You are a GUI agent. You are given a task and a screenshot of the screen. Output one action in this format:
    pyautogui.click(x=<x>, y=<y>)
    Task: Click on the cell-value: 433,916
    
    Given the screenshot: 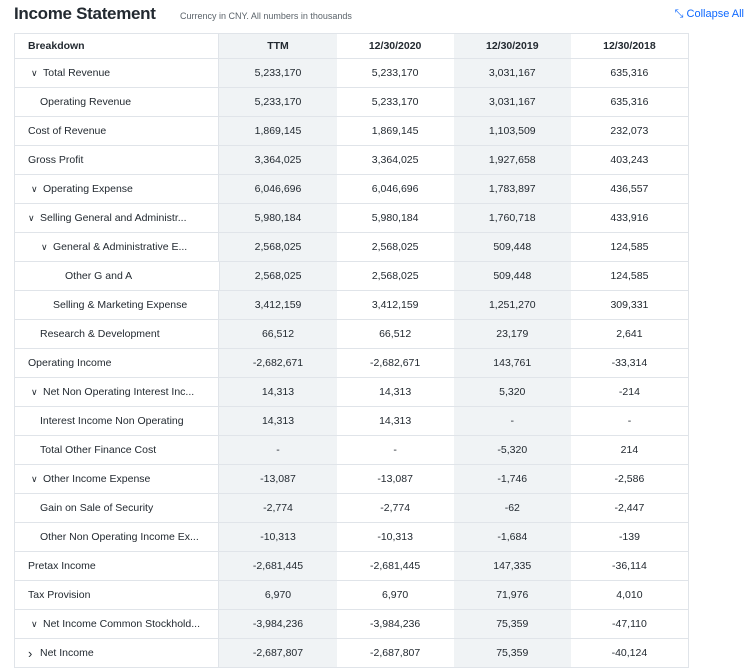 What is the action you would take?
    pyautogui.click(x=629, y=218)
    